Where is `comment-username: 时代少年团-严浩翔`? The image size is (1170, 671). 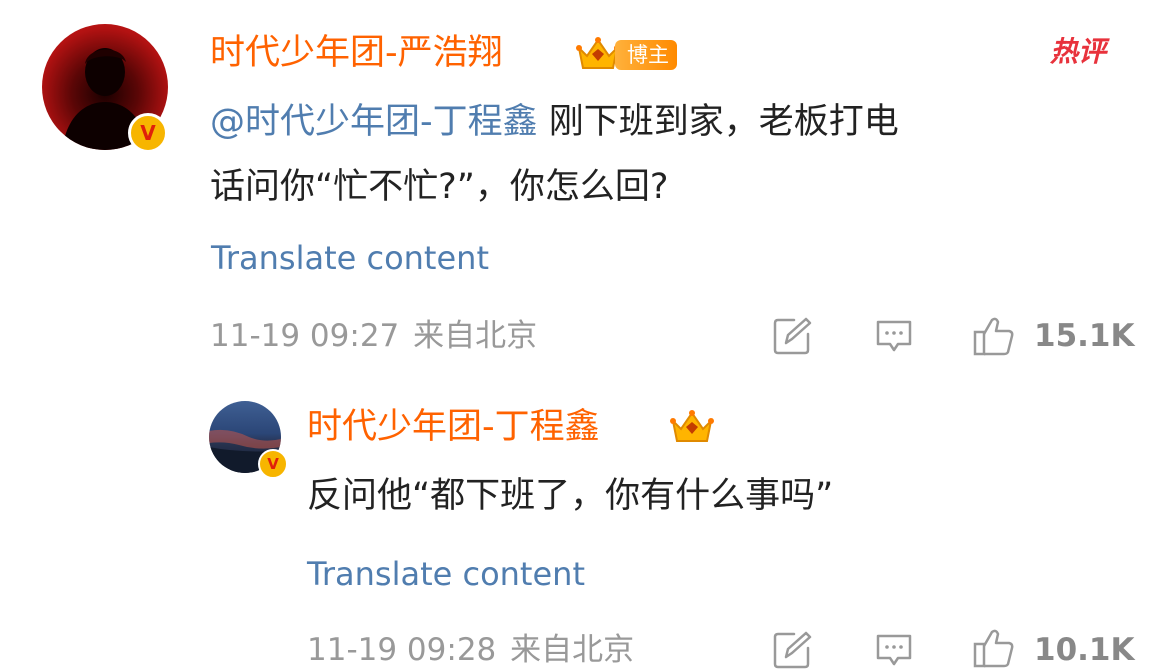 comment-username: 时代少年团-严浩翔 is located at coordinates (356, 53).